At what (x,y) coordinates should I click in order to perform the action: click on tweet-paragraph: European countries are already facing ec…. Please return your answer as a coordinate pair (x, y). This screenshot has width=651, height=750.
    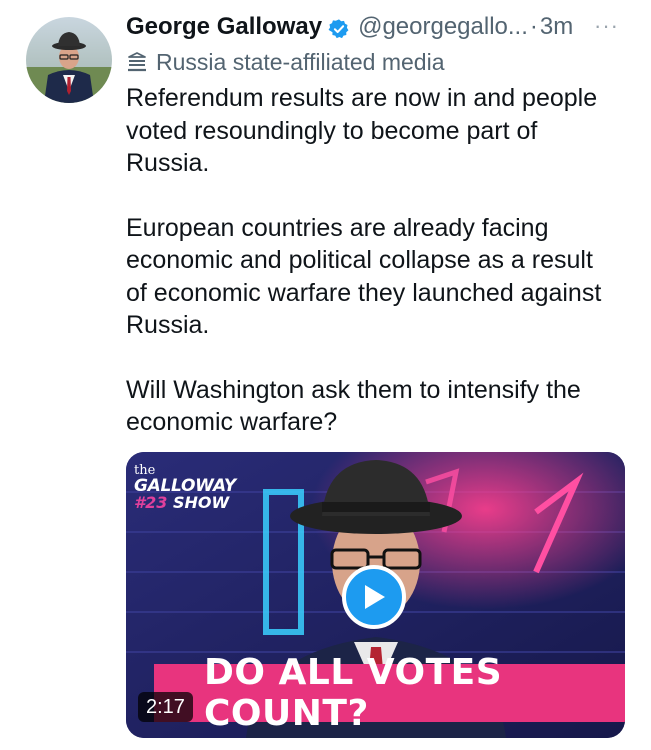
    Looking at the image, I should click on (364, 276).